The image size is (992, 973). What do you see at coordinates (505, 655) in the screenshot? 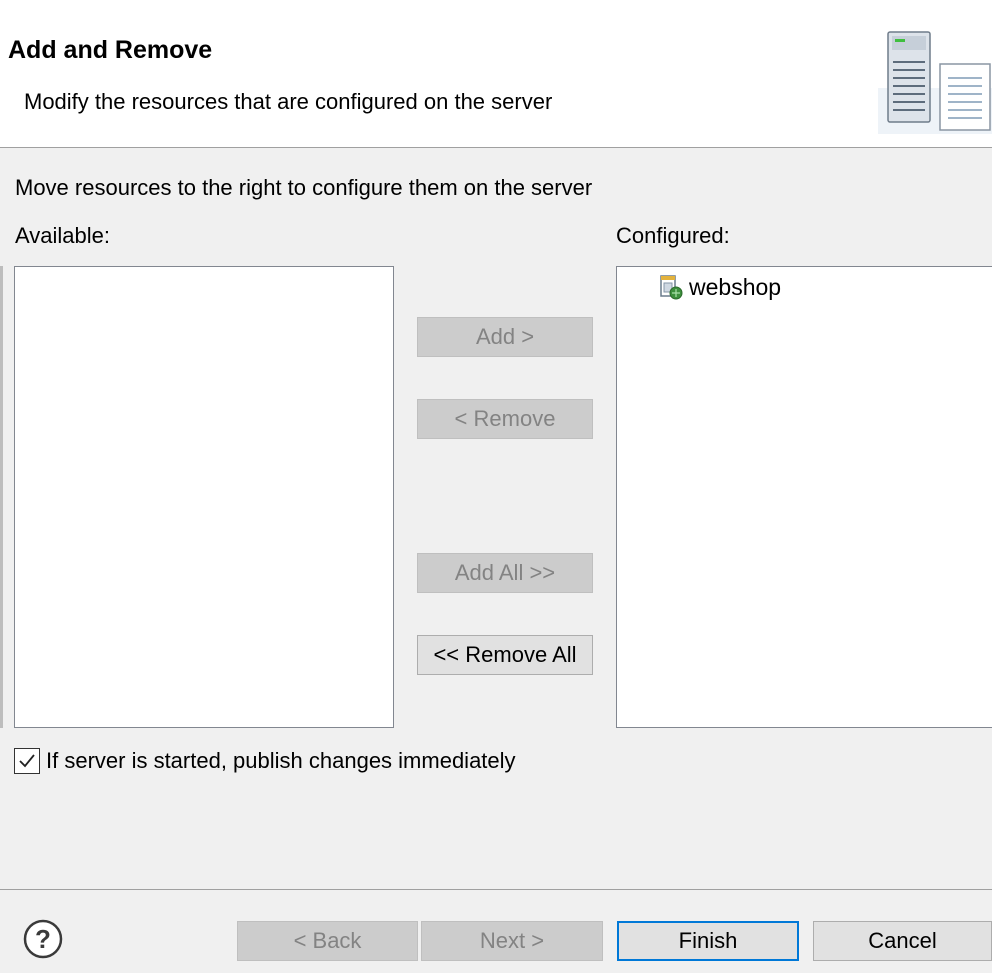
I see `remove-all-button: << Remove All` at bounding box center [505, 655].